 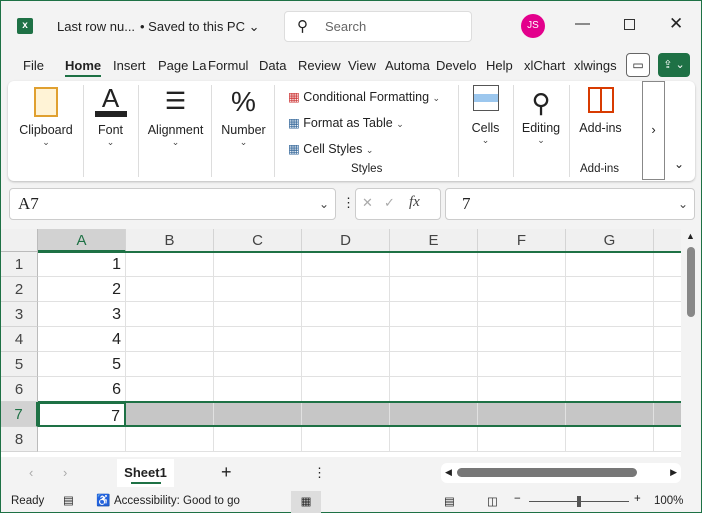 What do you see at coordinates (19, 439) in the screenshot?
I see `row-header-8: 8` at bounding box center [19, 439].